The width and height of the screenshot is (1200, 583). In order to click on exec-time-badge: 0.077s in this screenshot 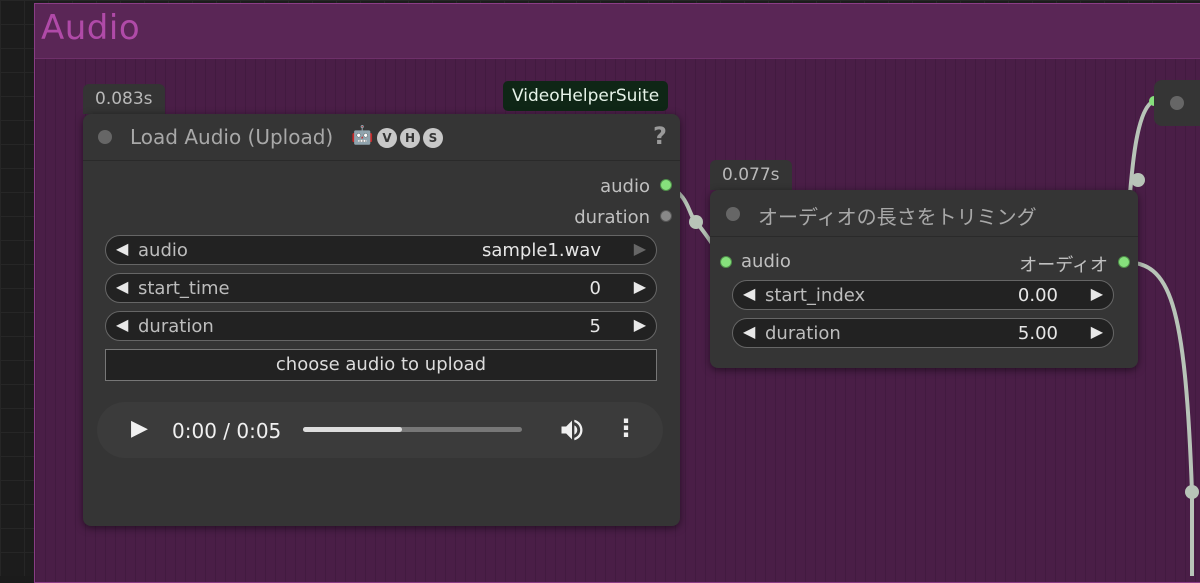, I will do `click(751, 175)`.